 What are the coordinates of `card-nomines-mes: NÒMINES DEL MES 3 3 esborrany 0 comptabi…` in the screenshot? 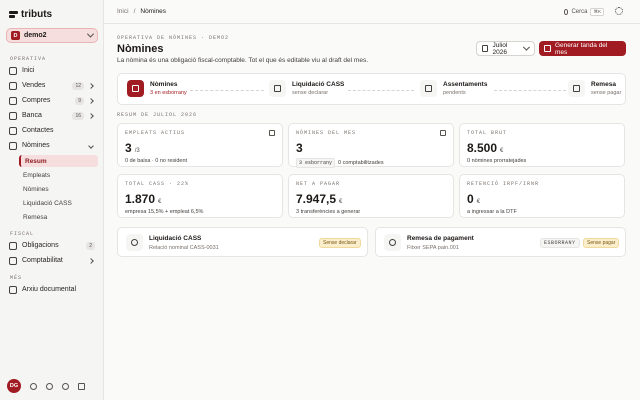 It's located at (371, 145).